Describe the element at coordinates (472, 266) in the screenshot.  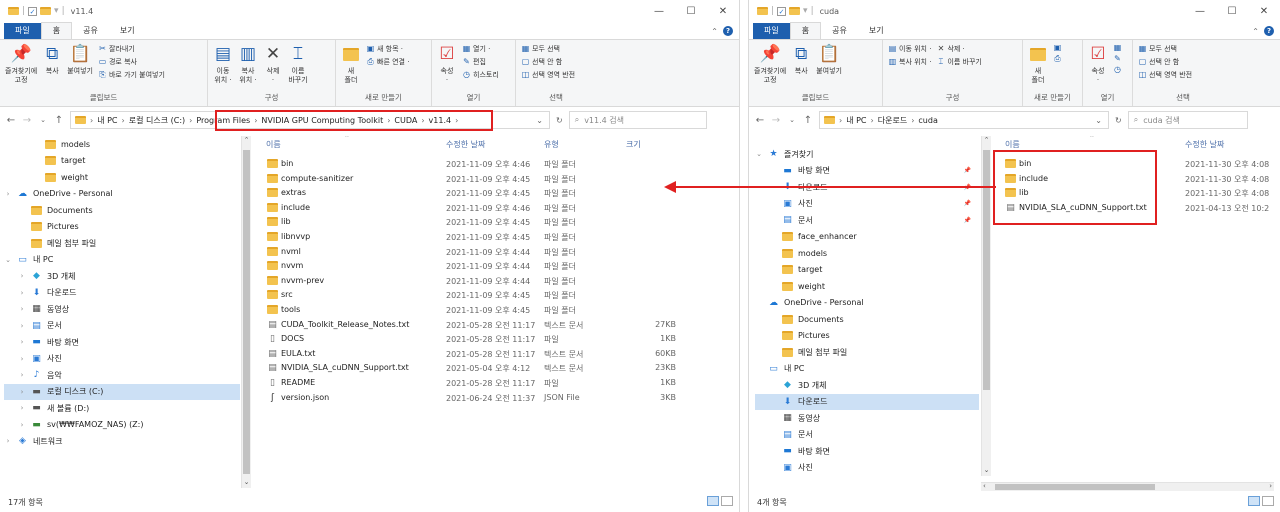
I see `file-row: nvvm 2021-11-09 오후 4:44 파일 폴더` at that location.